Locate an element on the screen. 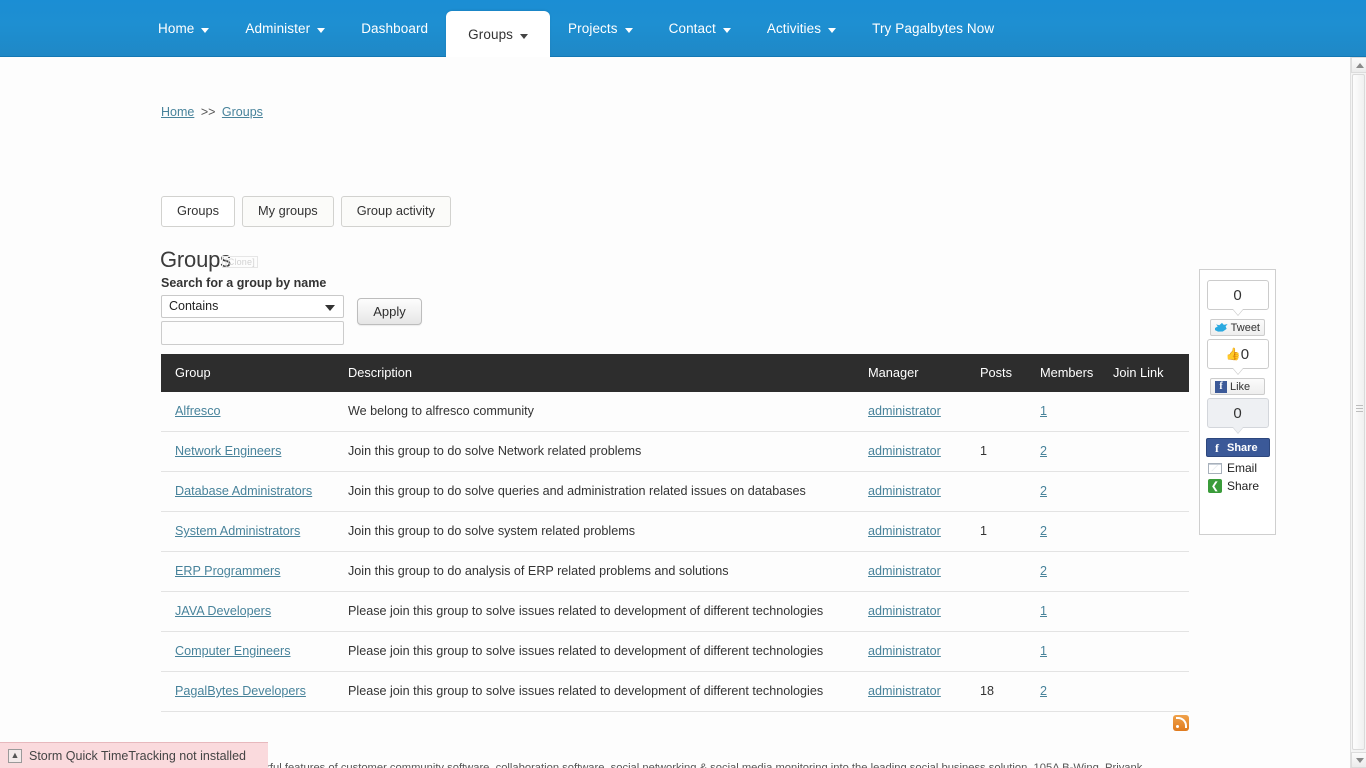  nav-item-contact: Contact is located at coordinates (700, 28).